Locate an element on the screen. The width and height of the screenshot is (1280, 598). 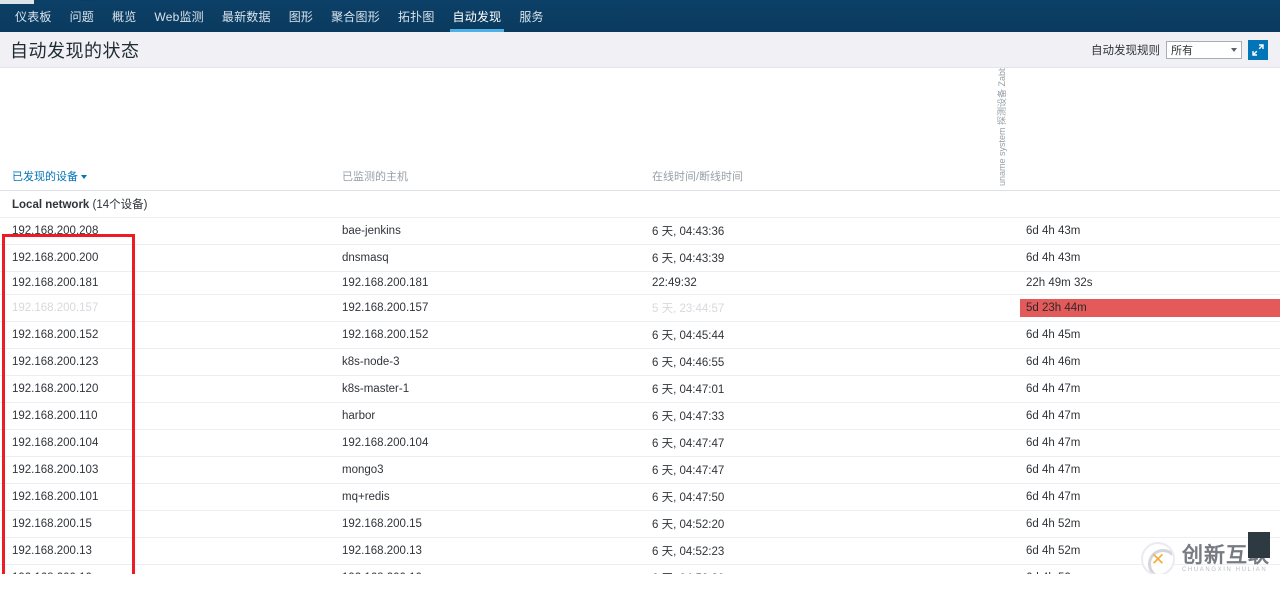
cell-service-status: 6d 4h 46m is located at coordinates (1147, 362).